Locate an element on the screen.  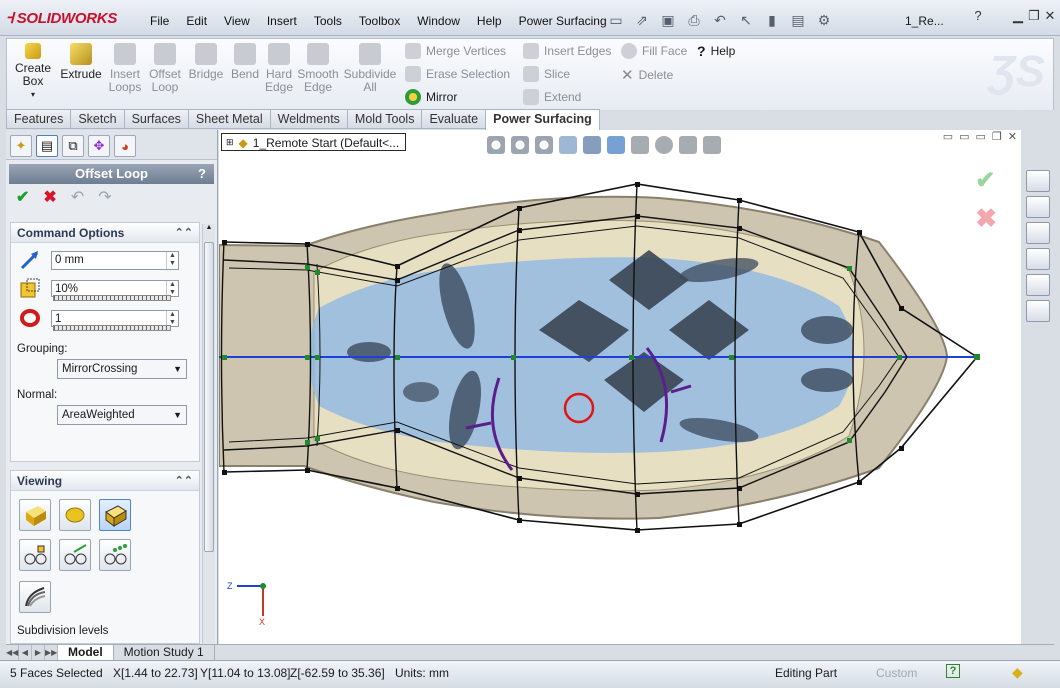
insert-edges-button: Insert Edges is located at coordinates (567, 51).